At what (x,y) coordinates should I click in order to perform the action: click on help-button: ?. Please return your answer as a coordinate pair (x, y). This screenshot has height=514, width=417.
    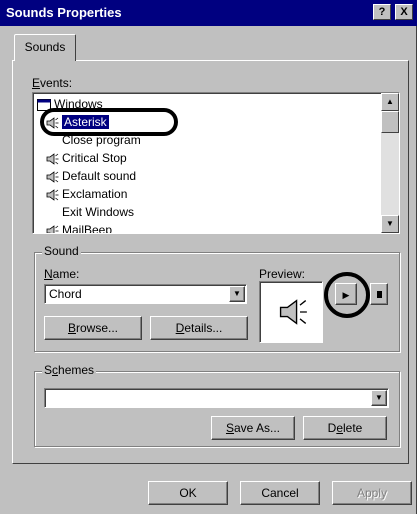
    Looking at the image, I should click on (382, 12).